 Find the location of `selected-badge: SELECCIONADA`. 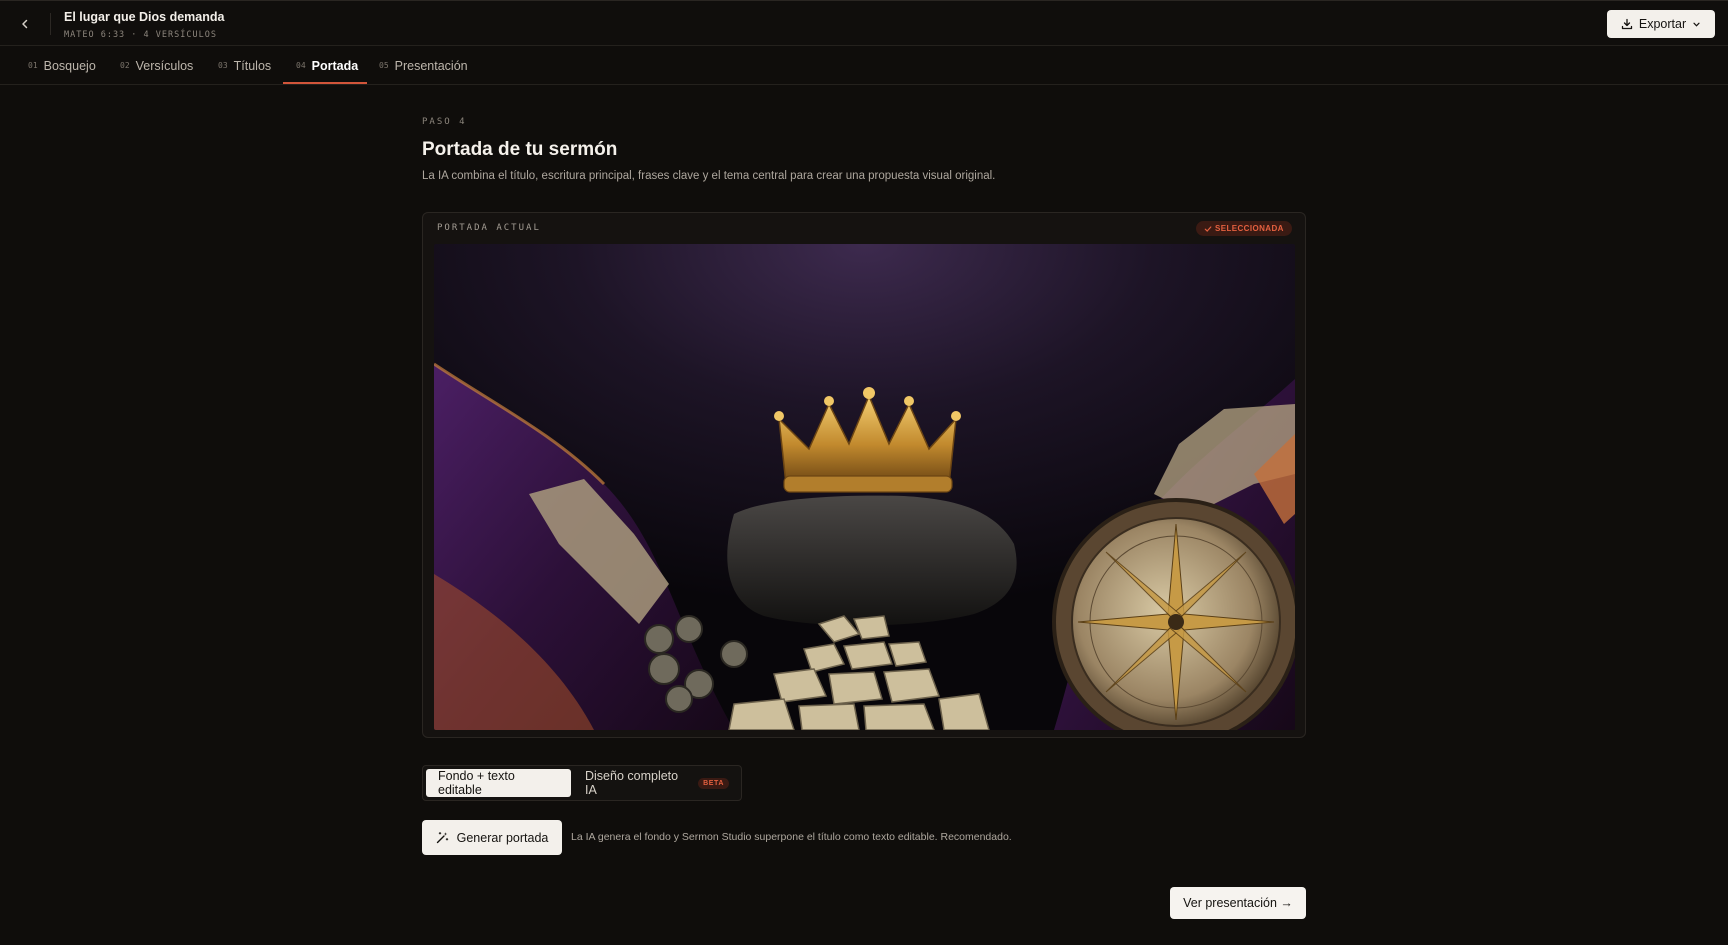

selected-badge: SELECCIONADA is located at coordinates (1244, 228).